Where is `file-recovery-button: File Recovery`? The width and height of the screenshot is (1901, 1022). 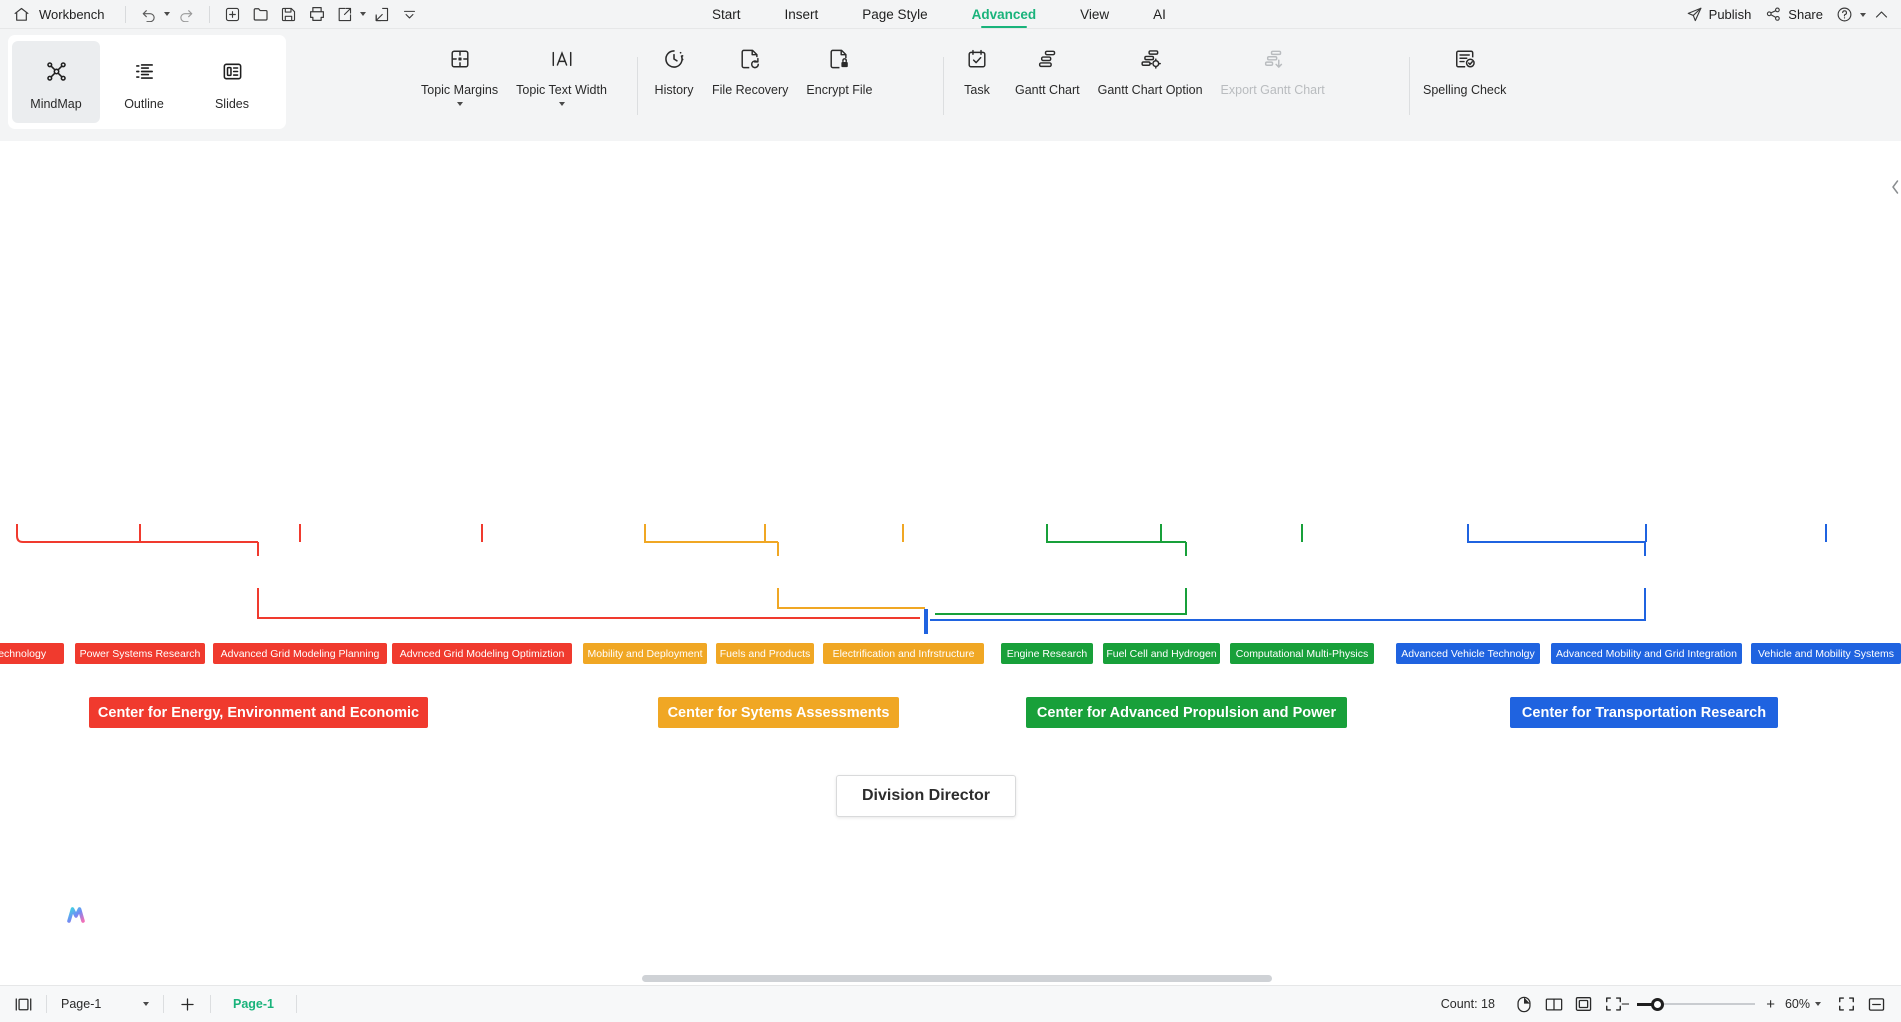 file-recovery-button: File Recovery is located at coordinates (750, 66).